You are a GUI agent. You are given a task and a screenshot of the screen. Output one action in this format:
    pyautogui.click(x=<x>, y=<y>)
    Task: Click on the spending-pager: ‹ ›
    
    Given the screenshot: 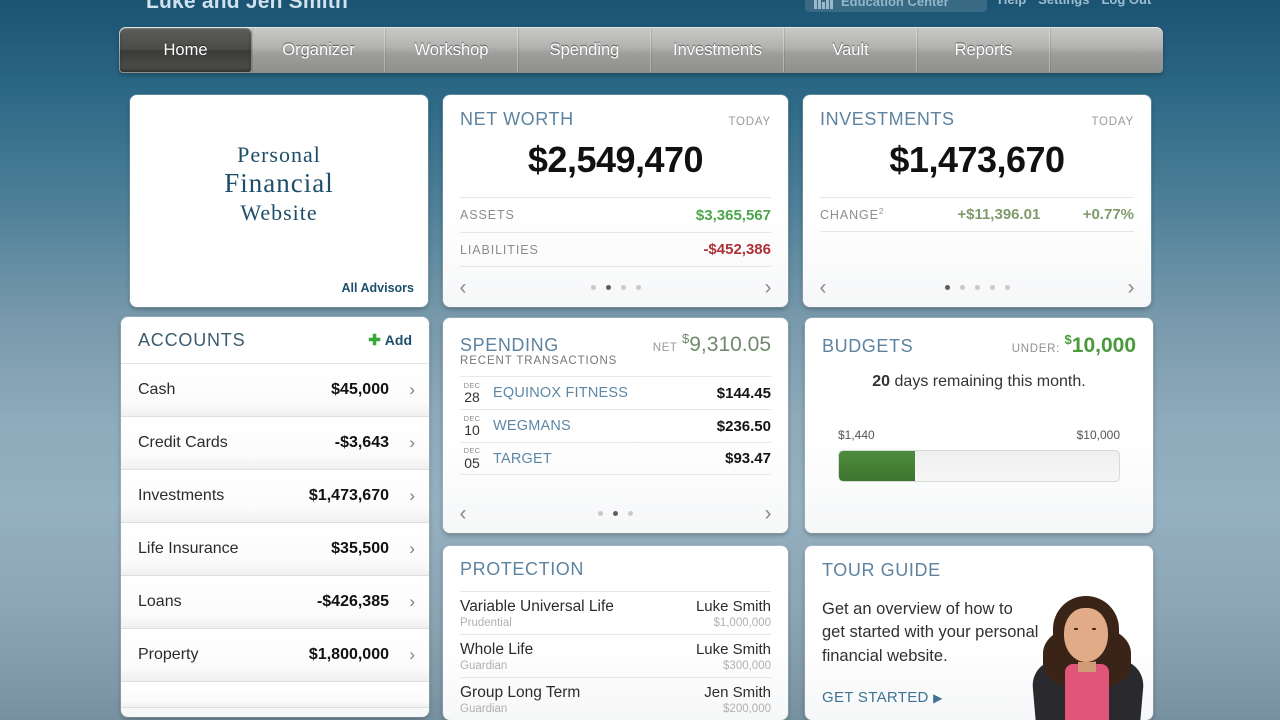 What is the action you would take?
    pyautogui.click(x=615, y=513)
    